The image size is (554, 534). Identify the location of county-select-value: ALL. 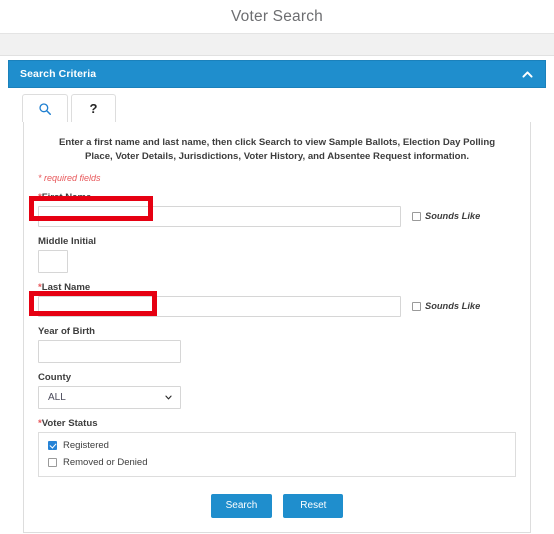
(57, 397).